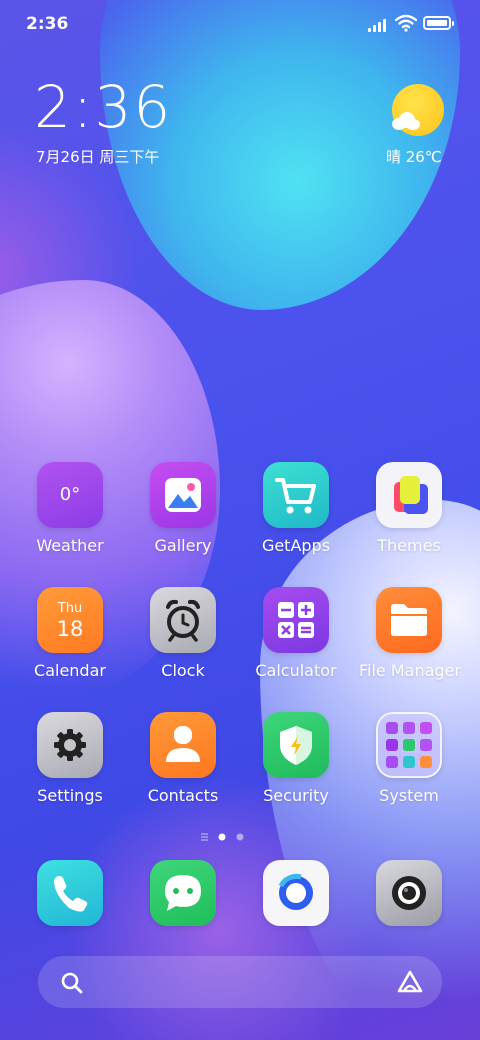 The image size is (480, 1040). Describe the element at coordinates (183, 670) in the screenshot. I see `app-label: Clock` at that location.